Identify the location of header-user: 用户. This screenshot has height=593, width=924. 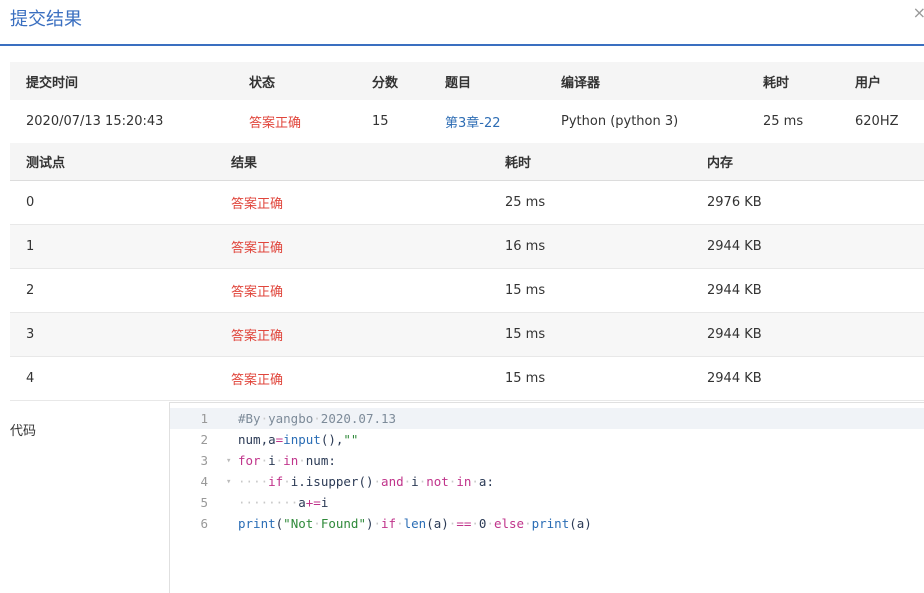
(868, 83).